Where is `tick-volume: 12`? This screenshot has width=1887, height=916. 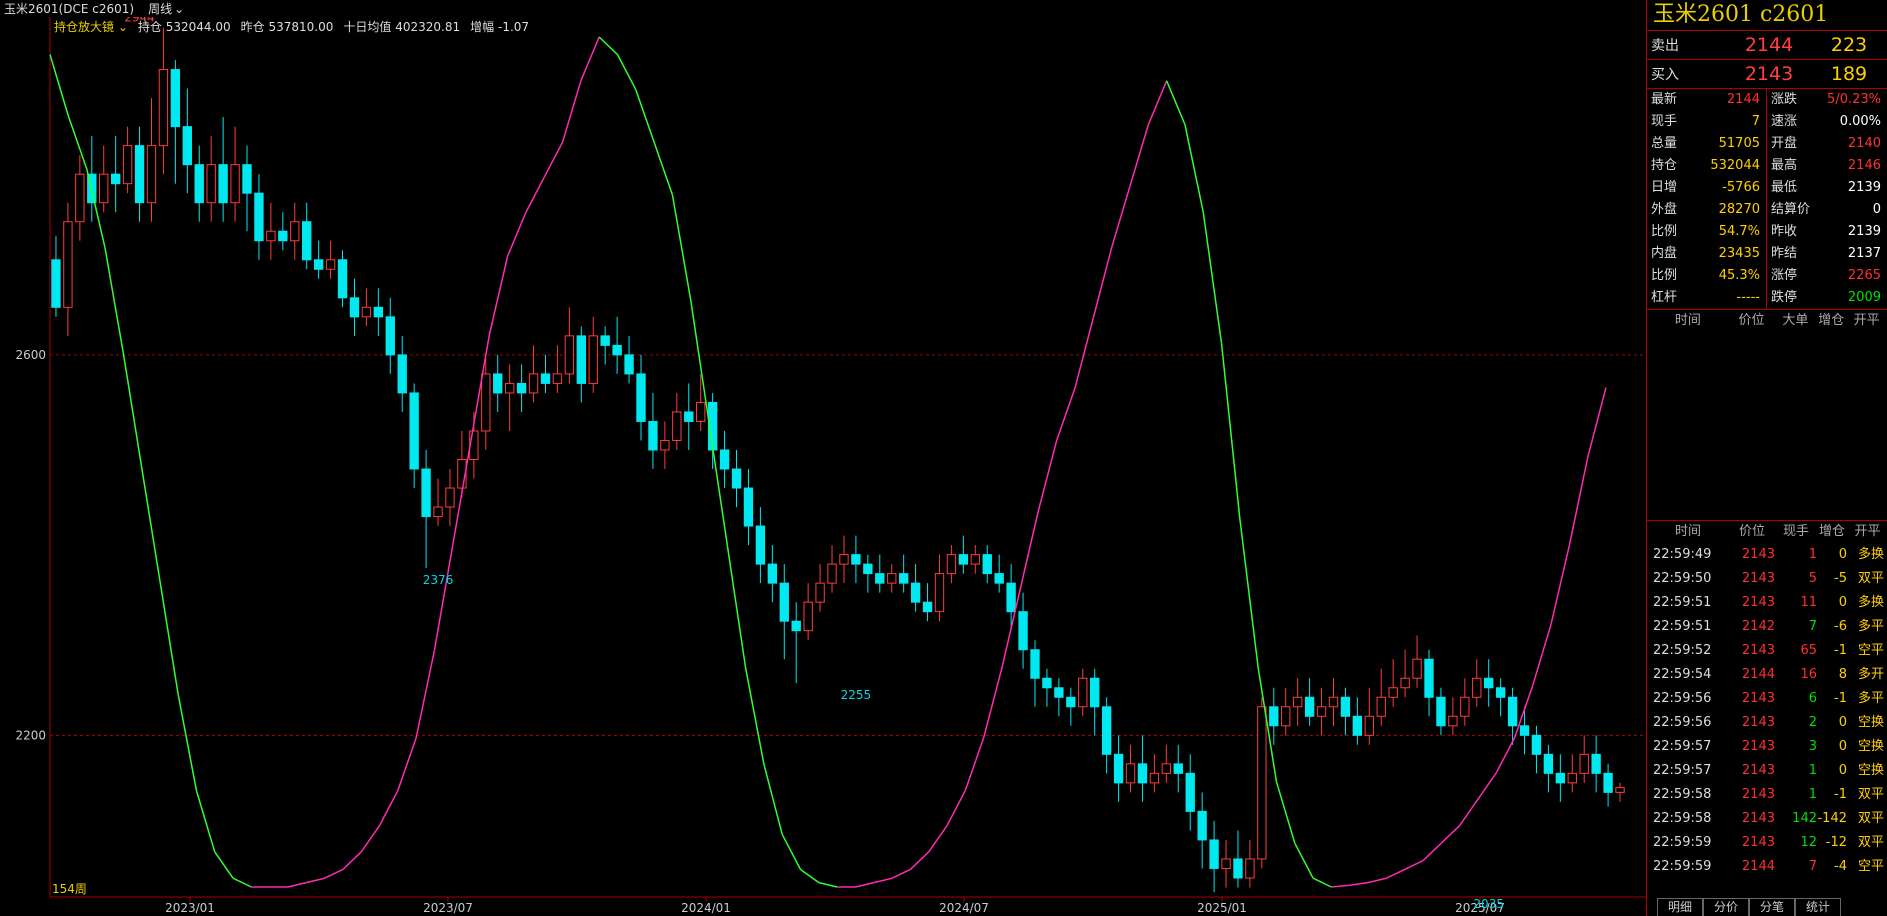 tick-volume: 12 is located at coordinates (1808, 842).